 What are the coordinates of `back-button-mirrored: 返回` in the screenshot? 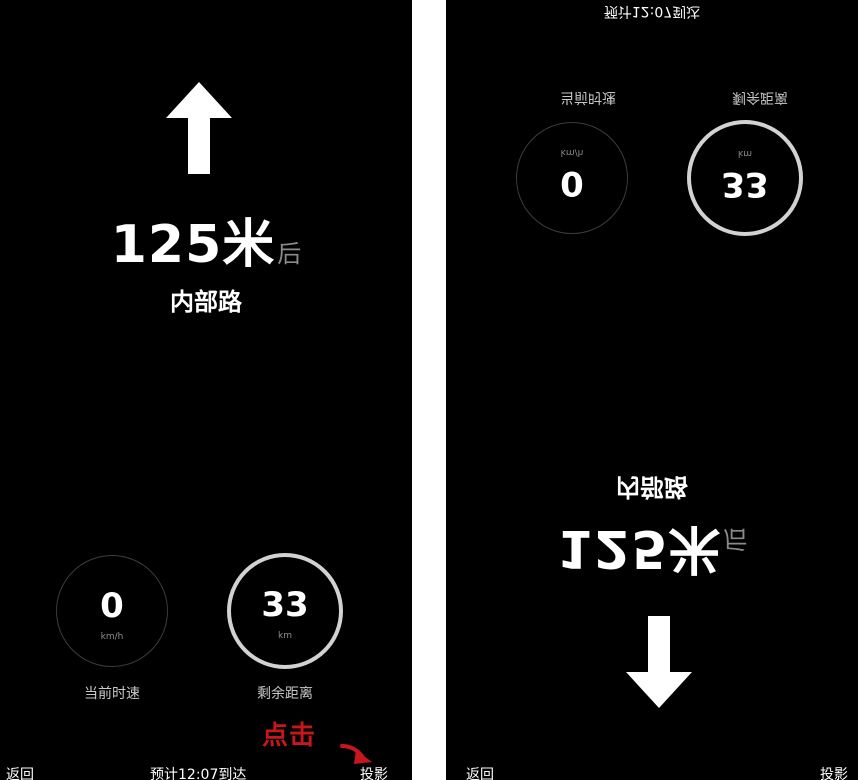 It's located at (480, 772).